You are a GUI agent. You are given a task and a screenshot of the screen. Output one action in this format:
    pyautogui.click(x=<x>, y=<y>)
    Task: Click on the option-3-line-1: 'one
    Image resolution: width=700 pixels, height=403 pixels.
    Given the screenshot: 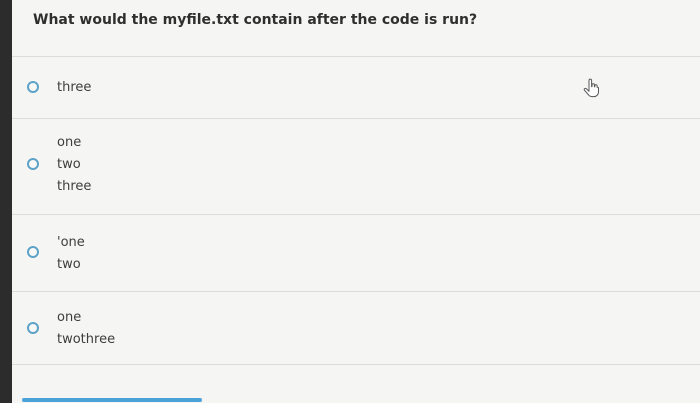 What is the action you would take?
    pyautogui.click(x=71, y=242)
    